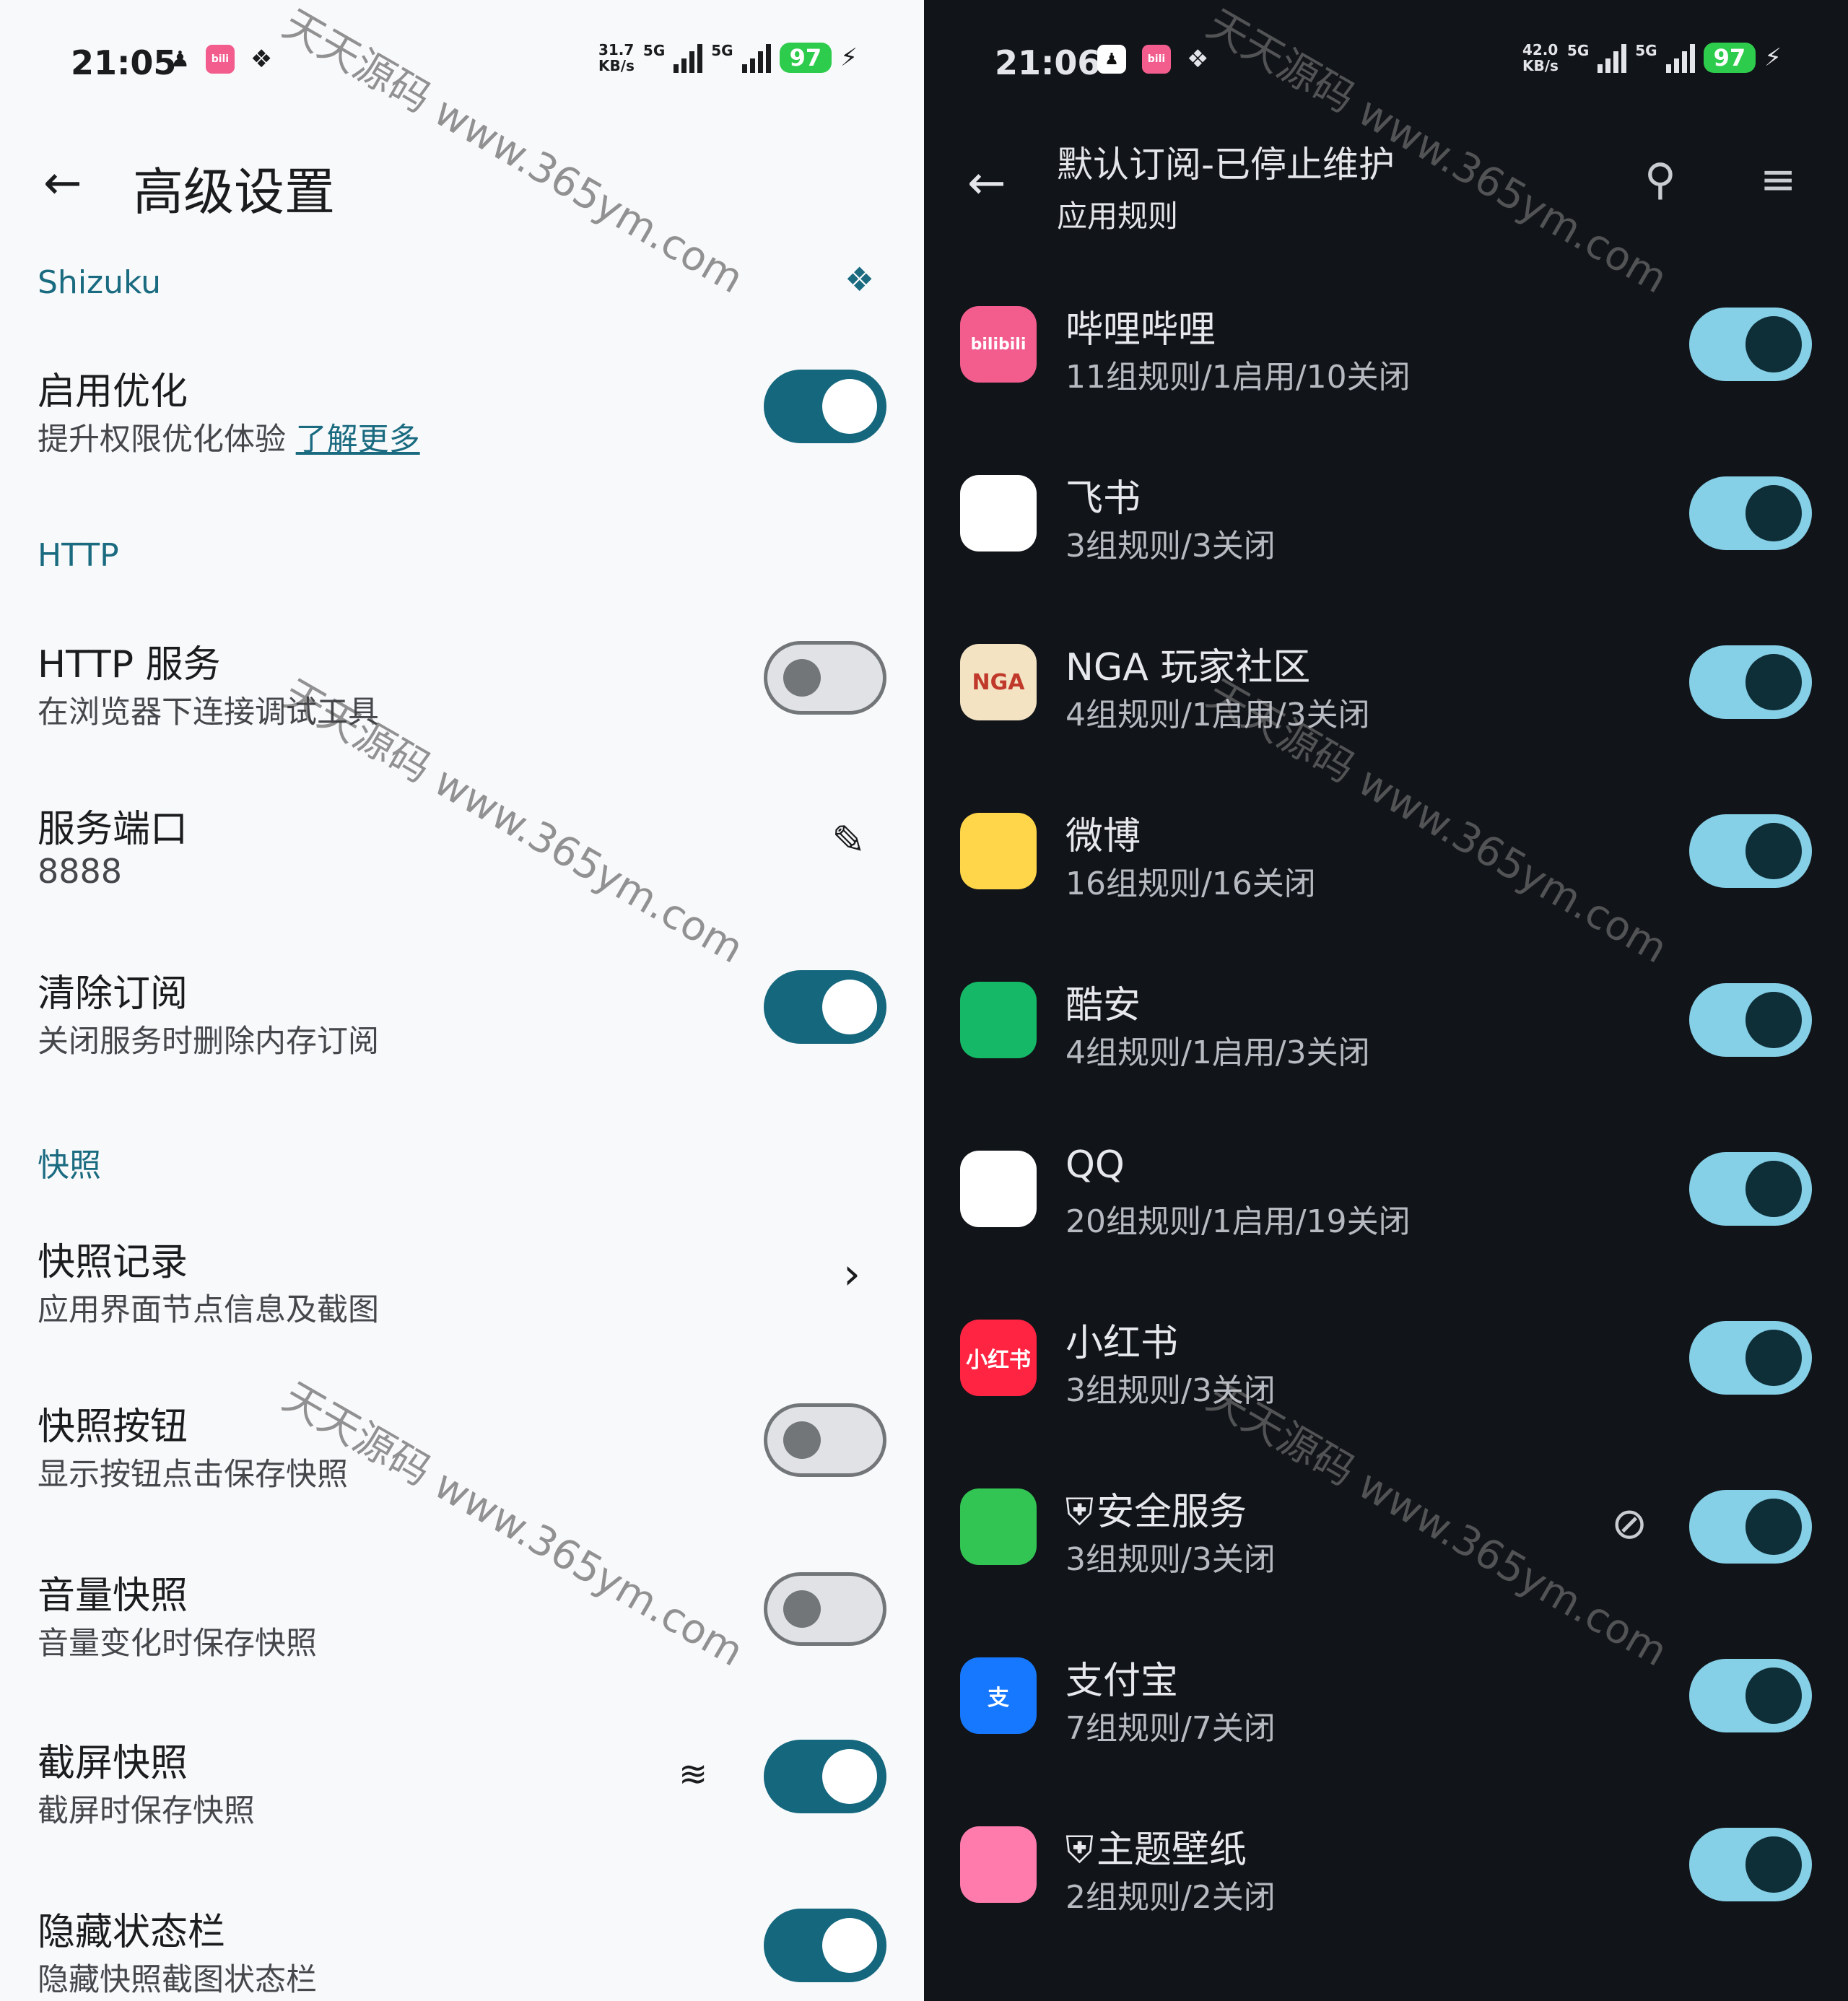 The width and height of the screenshot is (1848, 2001). Describe the element at coordinates (1122, 1681) in the screenshot. I see `app-name: 支付宝` at that location.